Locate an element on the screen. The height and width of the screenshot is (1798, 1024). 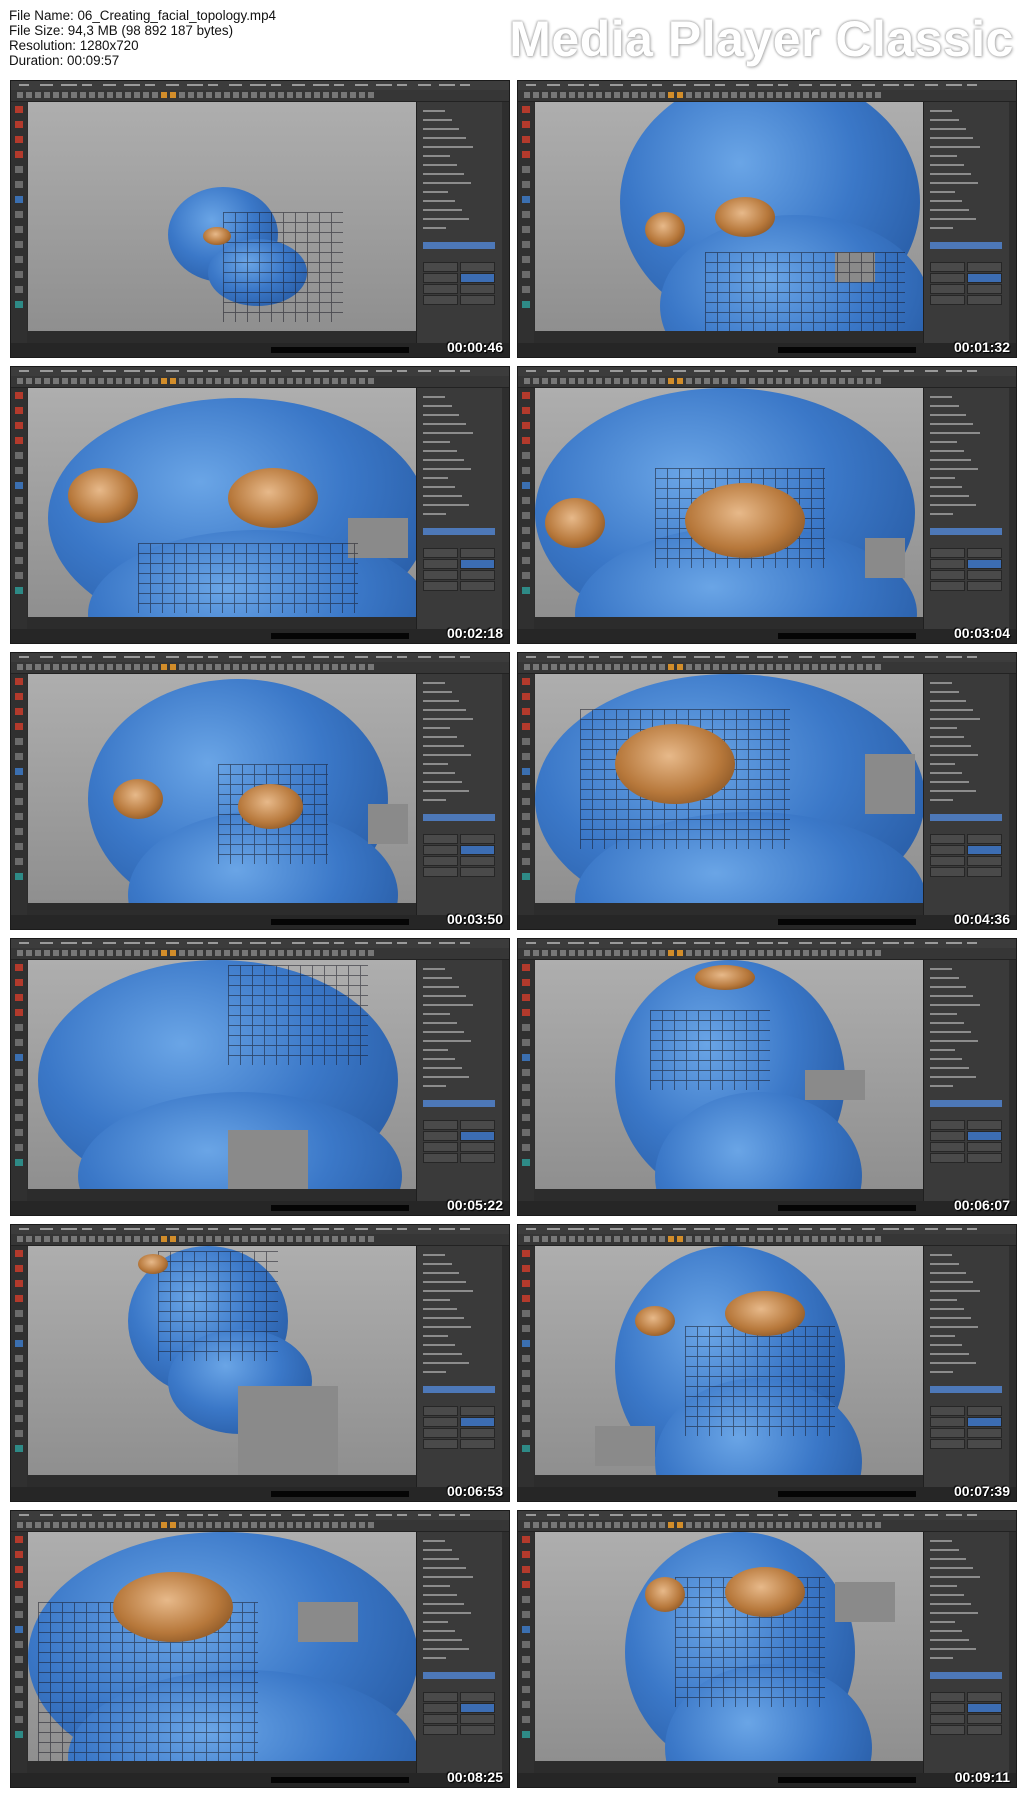
video-thumbnail: 00:02:18 is located at coordinates (260, 505).